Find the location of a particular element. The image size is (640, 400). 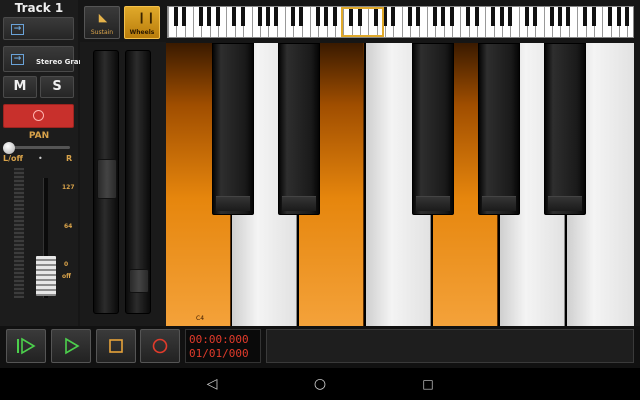

wheels-area is located at coordinates (123, 184).